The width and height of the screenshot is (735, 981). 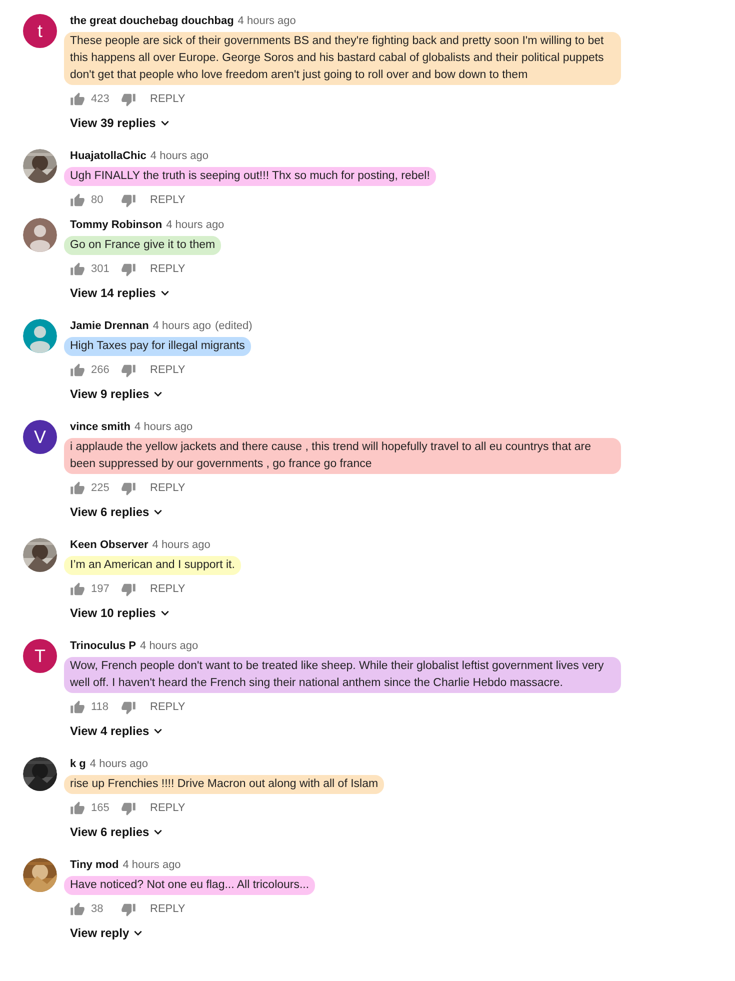 I want to click on view-replies-button: View 39 replies, so click(x=120, y=123).